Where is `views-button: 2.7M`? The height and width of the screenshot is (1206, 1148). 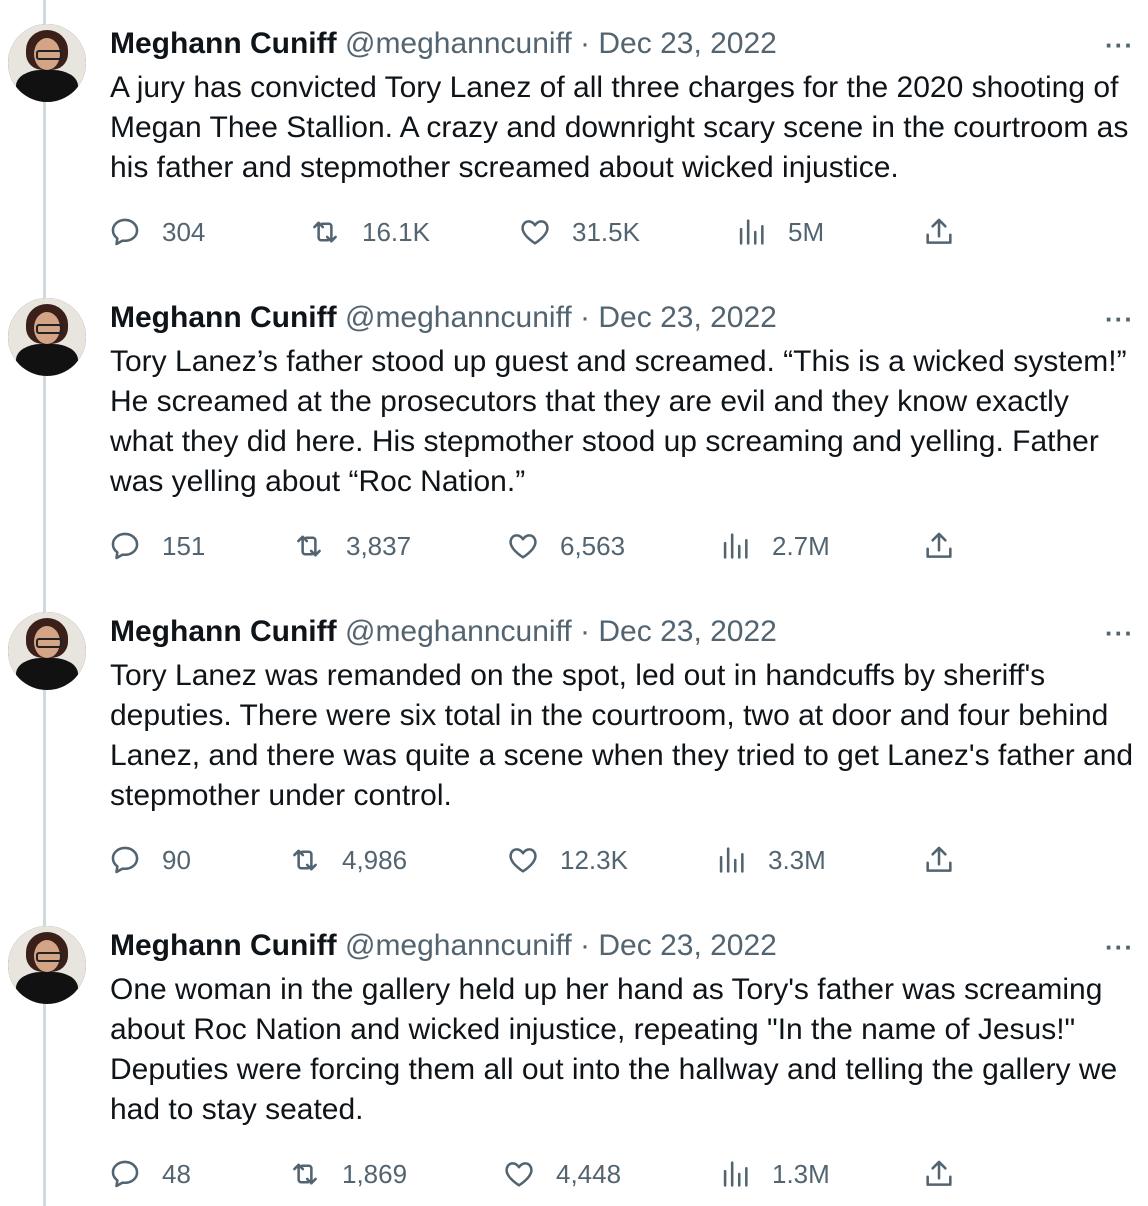 views-button: 2.7M is located at coordinates (774, 546).